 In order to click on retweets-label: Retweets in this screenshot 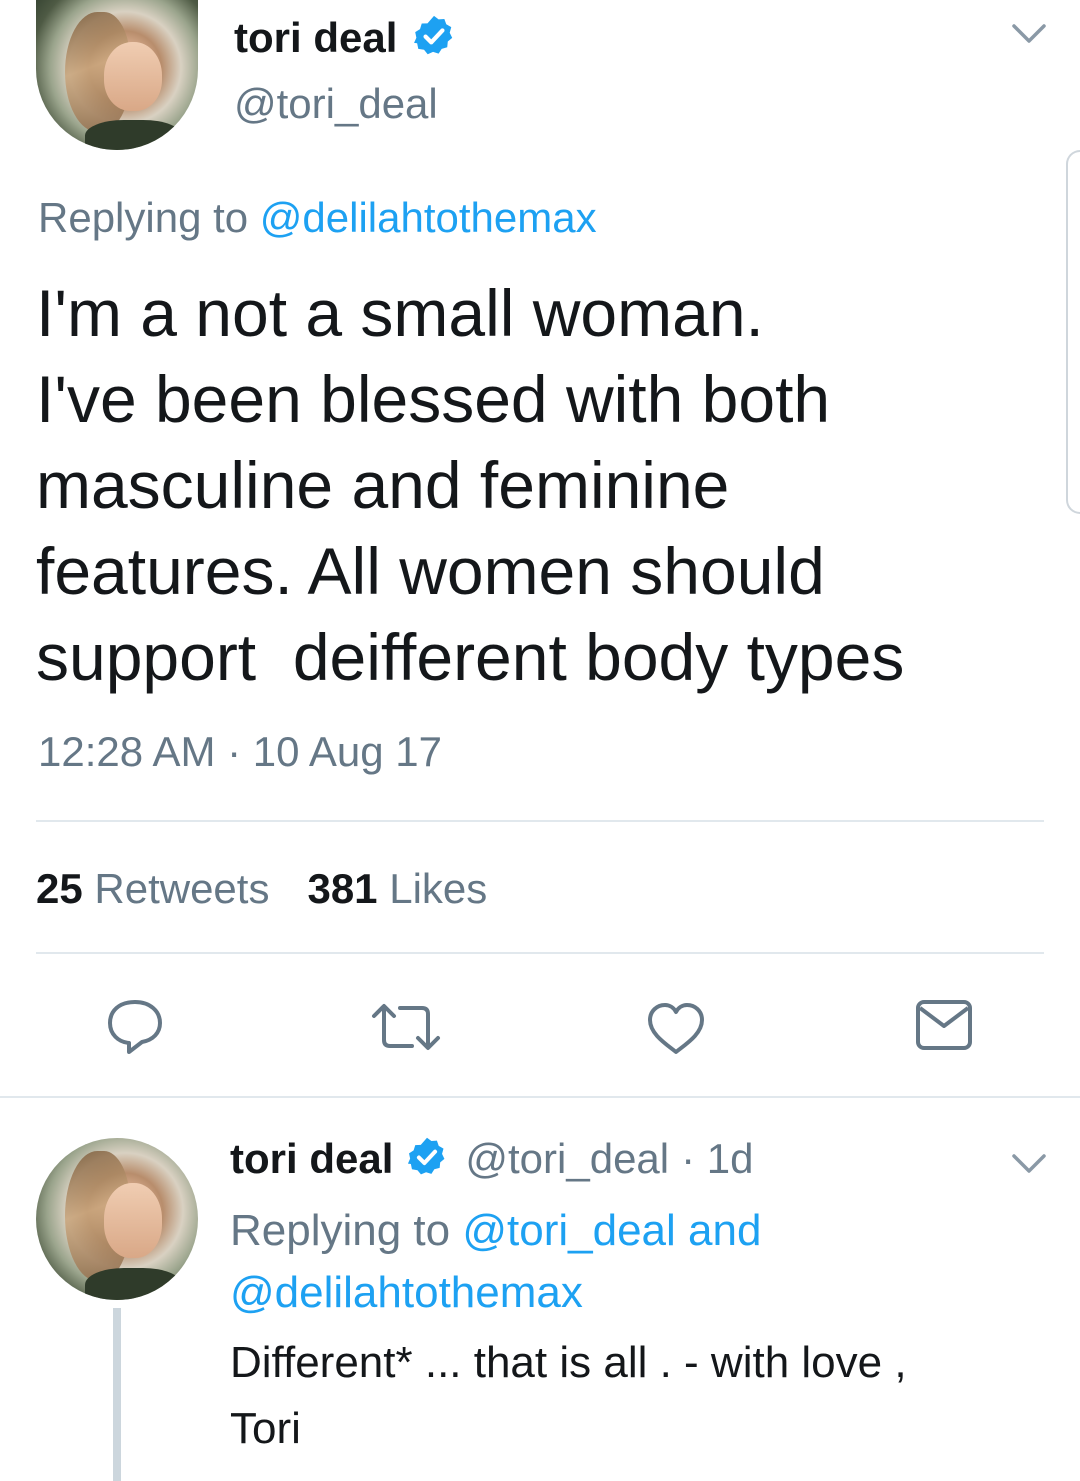, I will do `click(176, 888)`.